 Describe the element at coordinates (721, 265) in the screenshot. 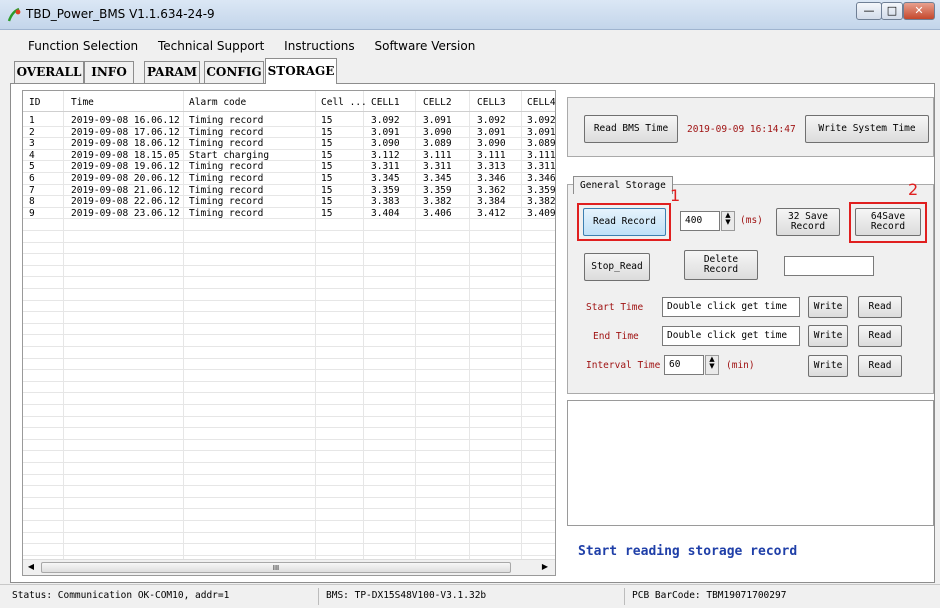

I see `delete-record-button: Delete Record` at that location.